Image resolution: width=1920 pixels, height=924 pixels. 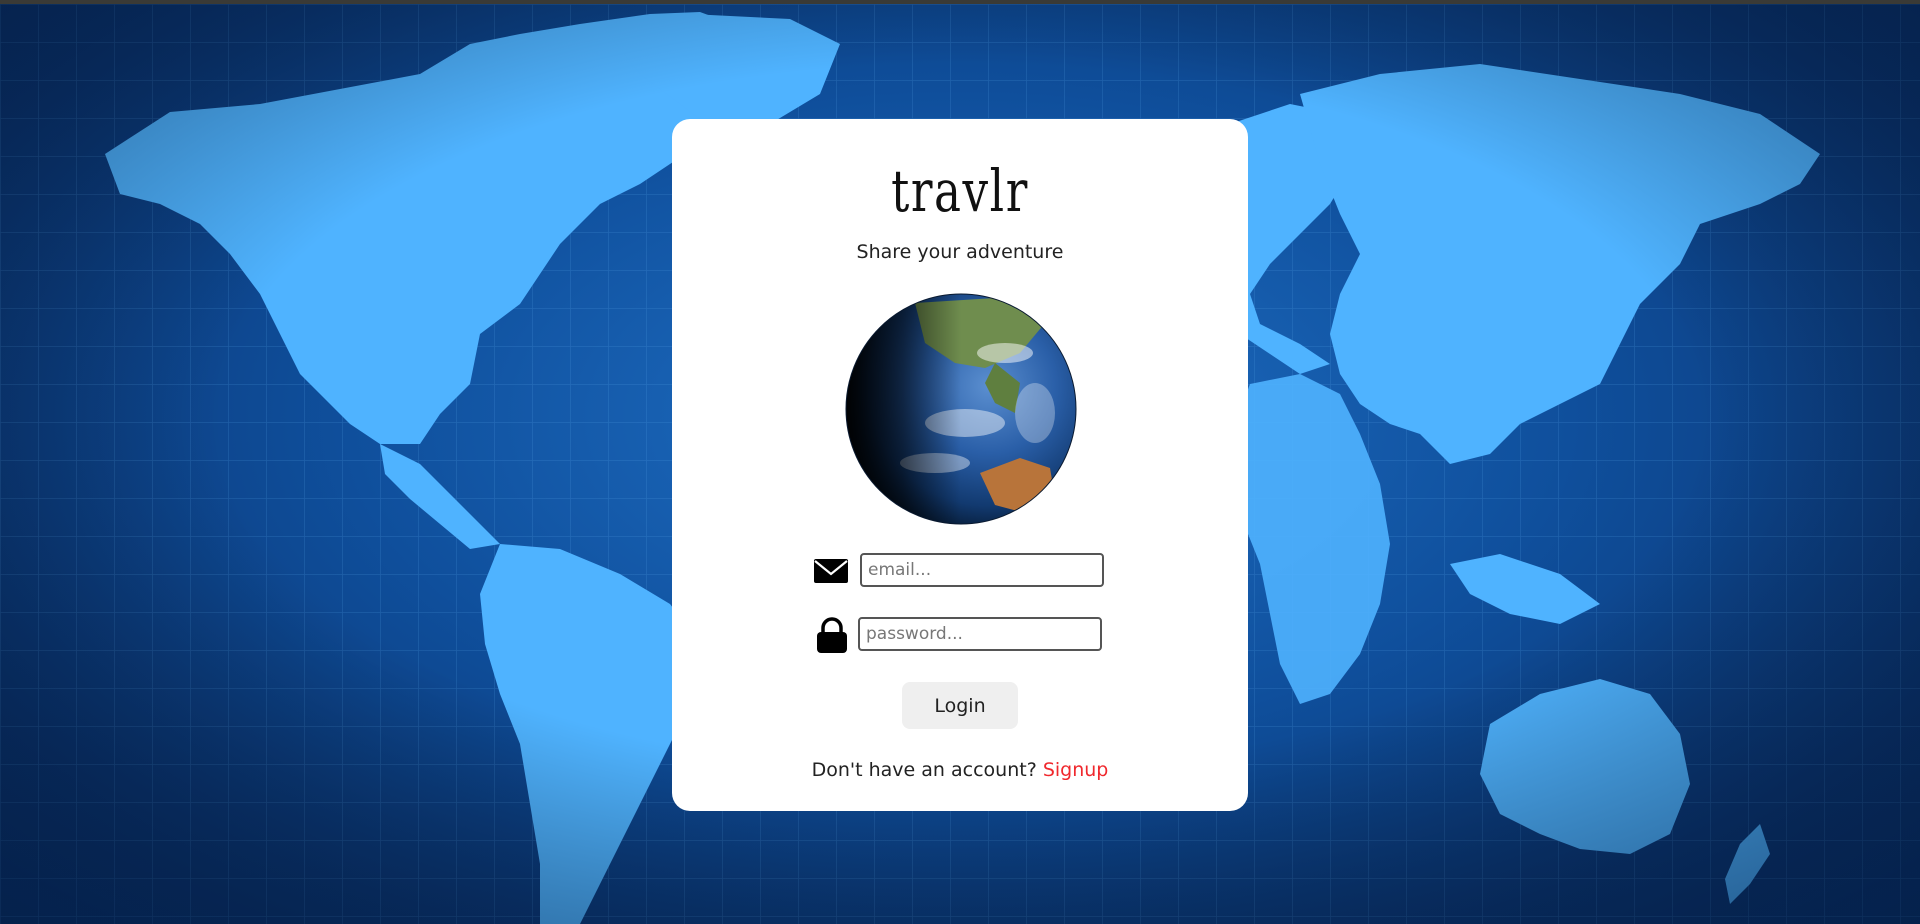 I want to click on password-row, so click(x=962, y=635).